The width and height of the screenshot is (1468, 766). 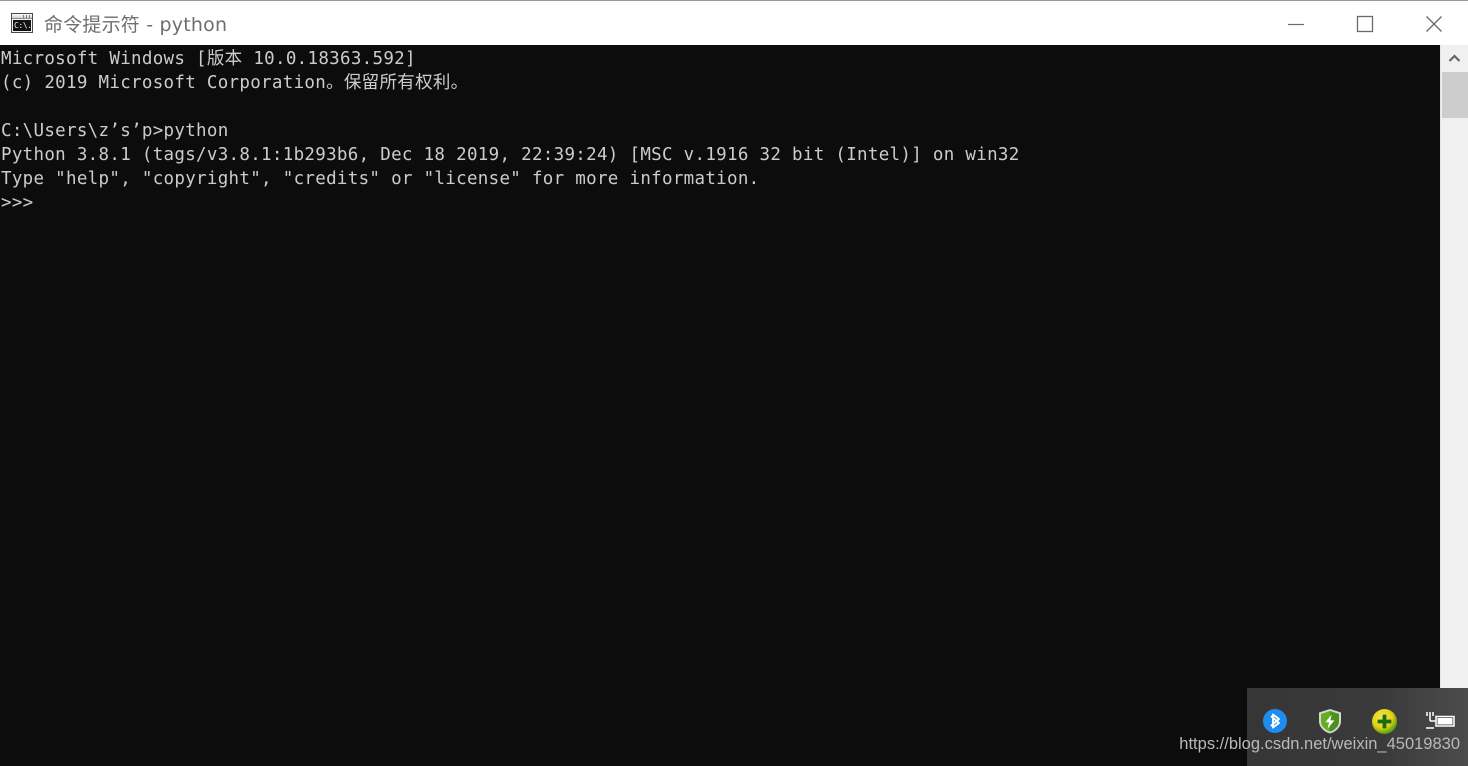 I want to click on plus-circle-icon, so click(x=1384, y=721).